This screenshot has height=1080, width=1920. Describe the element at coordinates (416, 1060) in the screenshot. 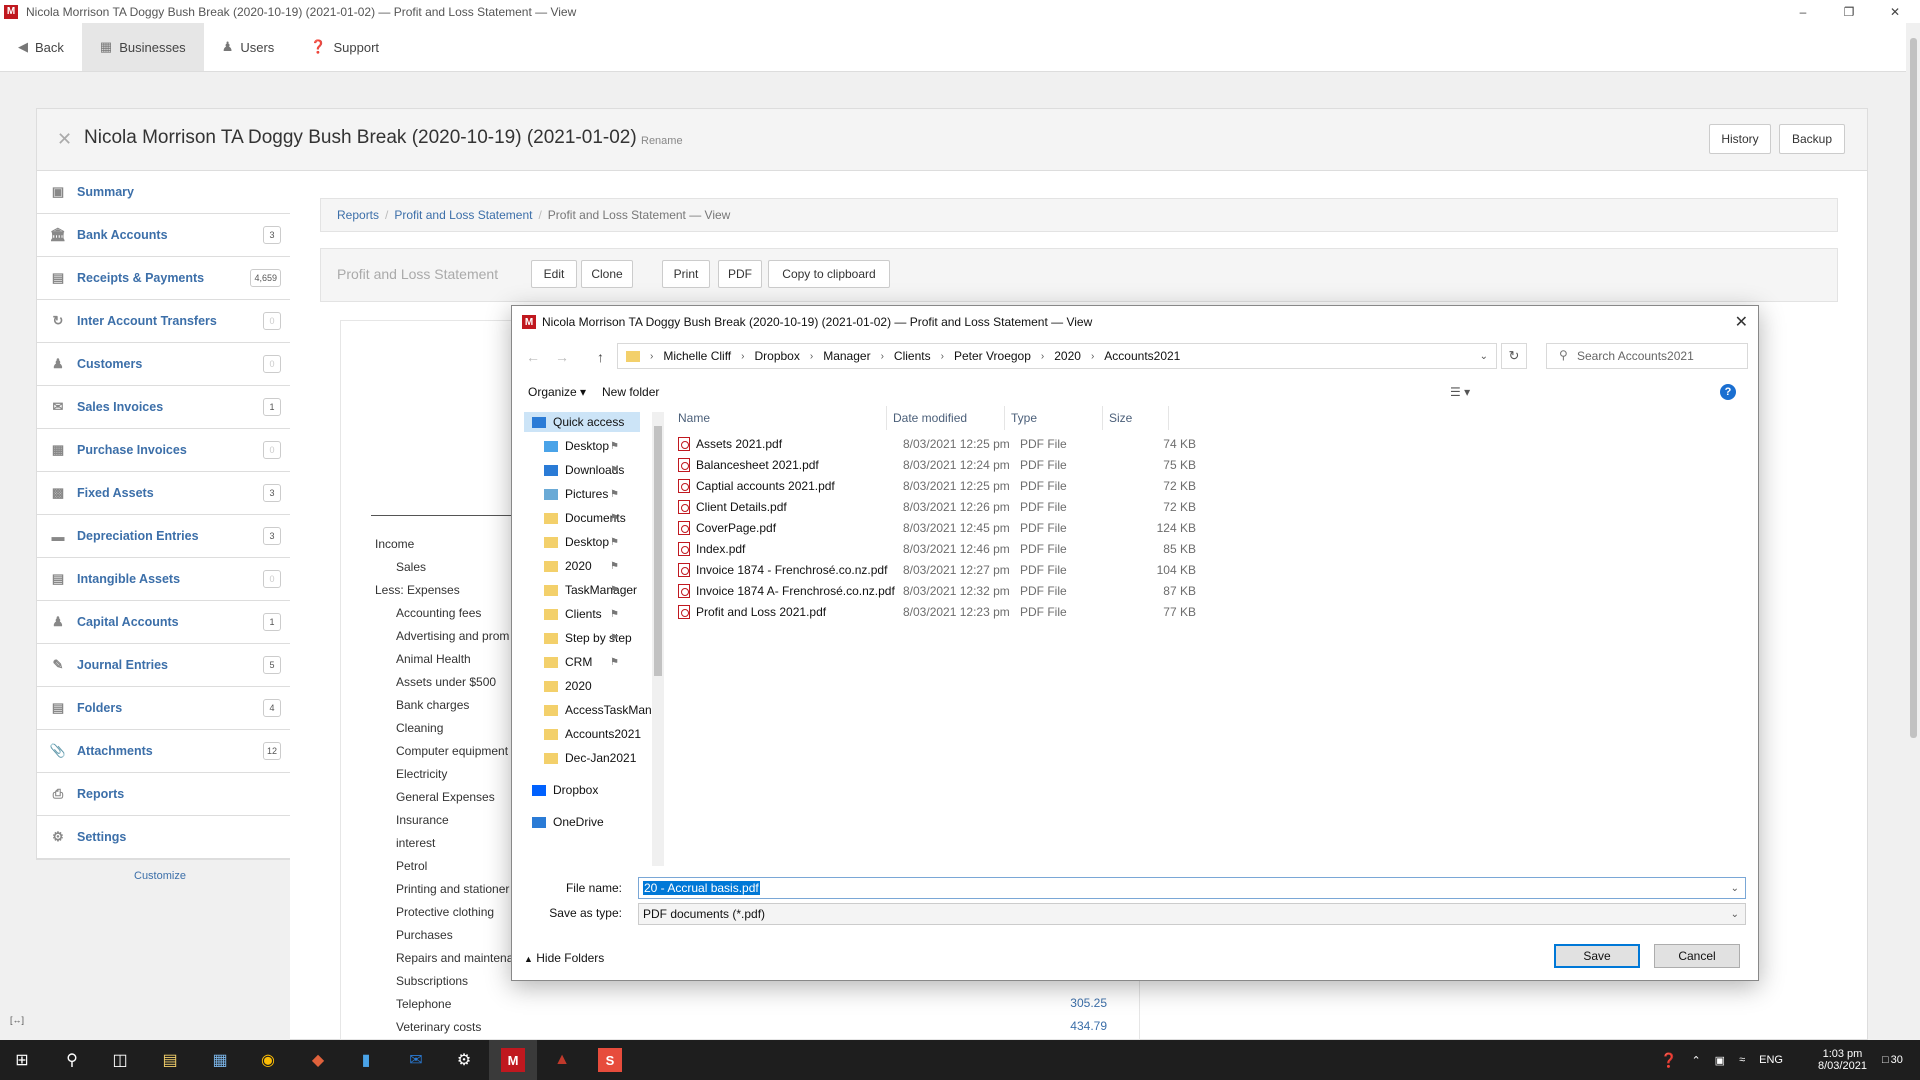

I see `outlook-icon: ✉` at that location.